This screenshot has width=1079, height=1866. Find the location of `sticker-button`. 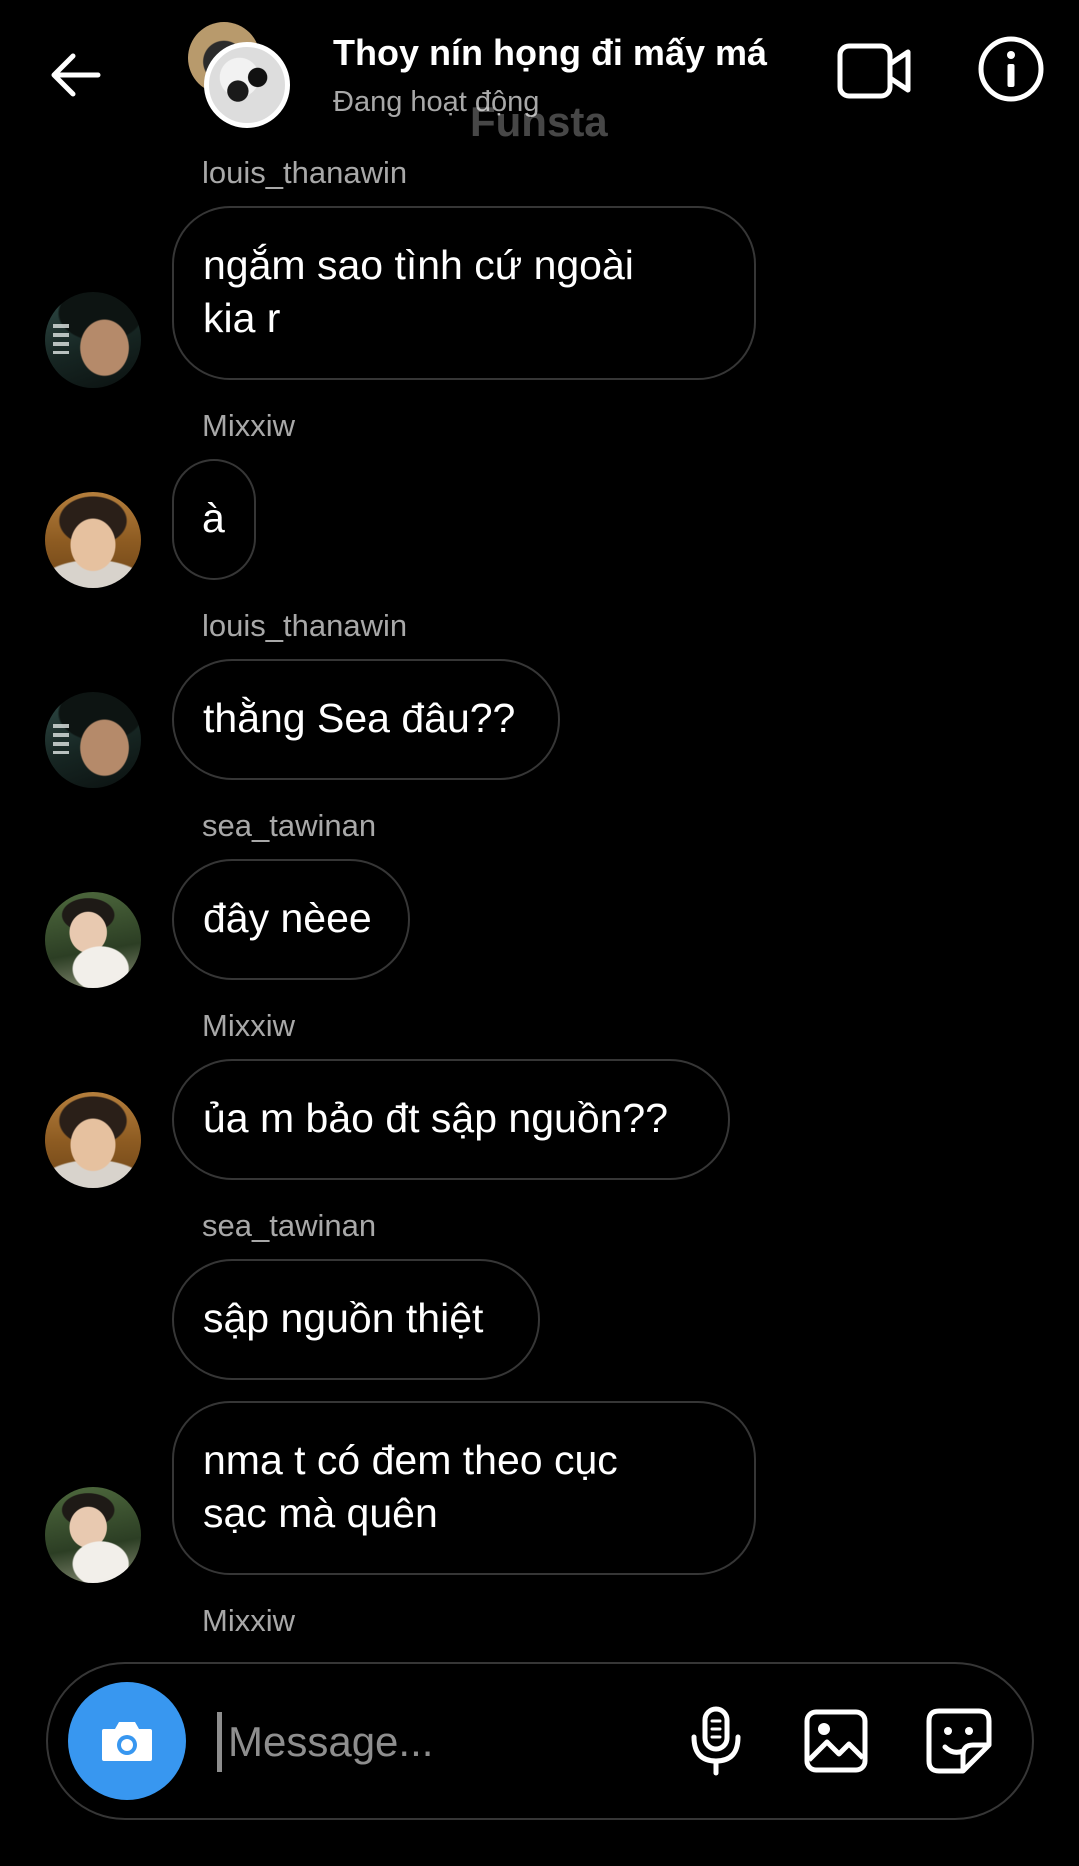

sticker-button is located at coordinates (959, 1741).